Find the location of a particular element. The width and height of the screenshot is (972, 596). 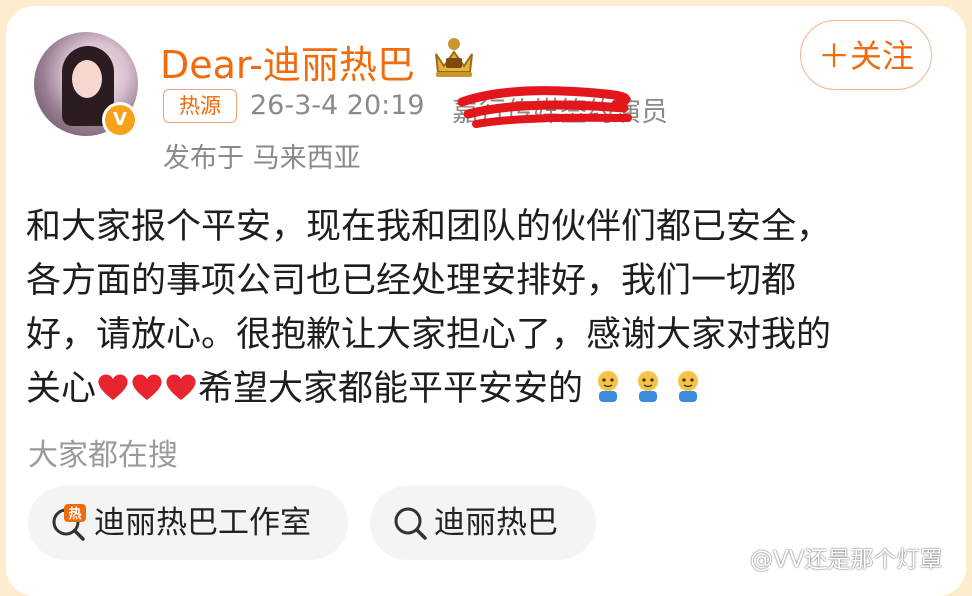

svg-text: 热 is located at coordinates (74, 514).